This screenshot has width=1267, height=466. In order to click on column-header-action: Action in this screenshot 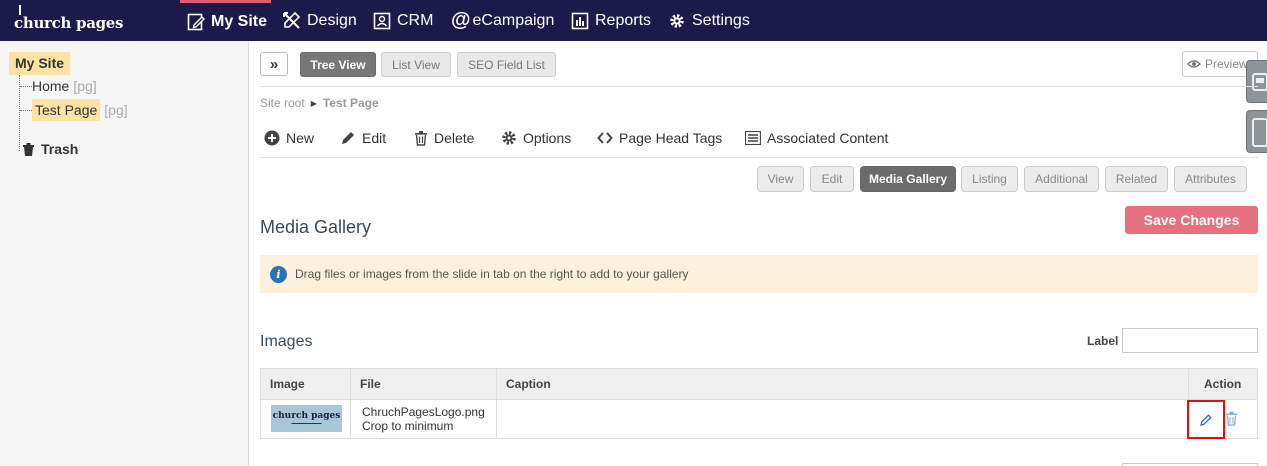, I will do `click(1223, 384)`.